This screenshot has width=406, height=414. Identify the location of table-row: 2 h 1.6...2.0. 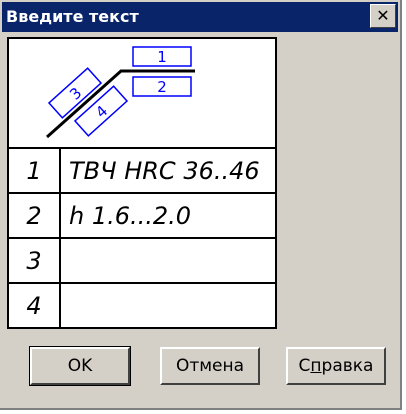
(142, 216).